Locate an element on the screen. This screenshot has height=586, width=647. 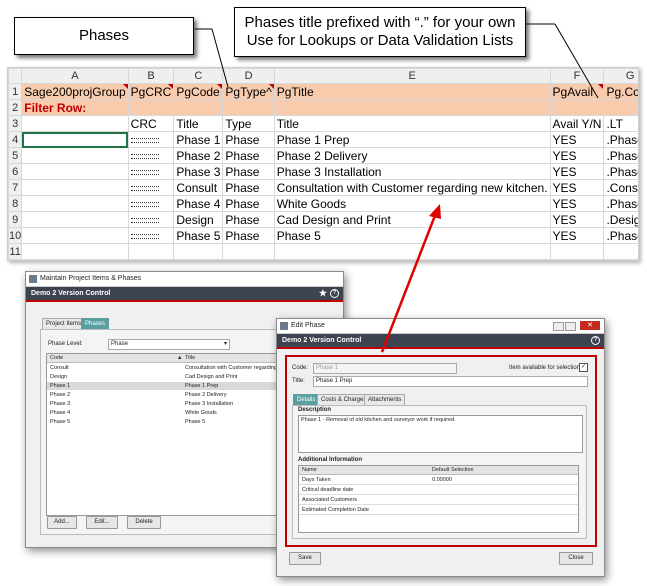
title-note-pointer is located at coordinates (576, 61).